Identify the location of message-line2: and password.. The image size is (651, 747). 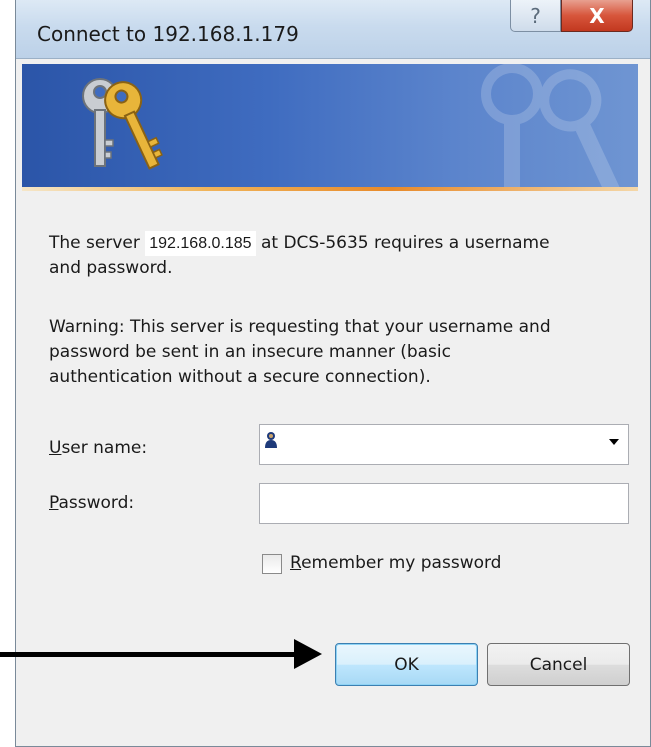
(111, 268).